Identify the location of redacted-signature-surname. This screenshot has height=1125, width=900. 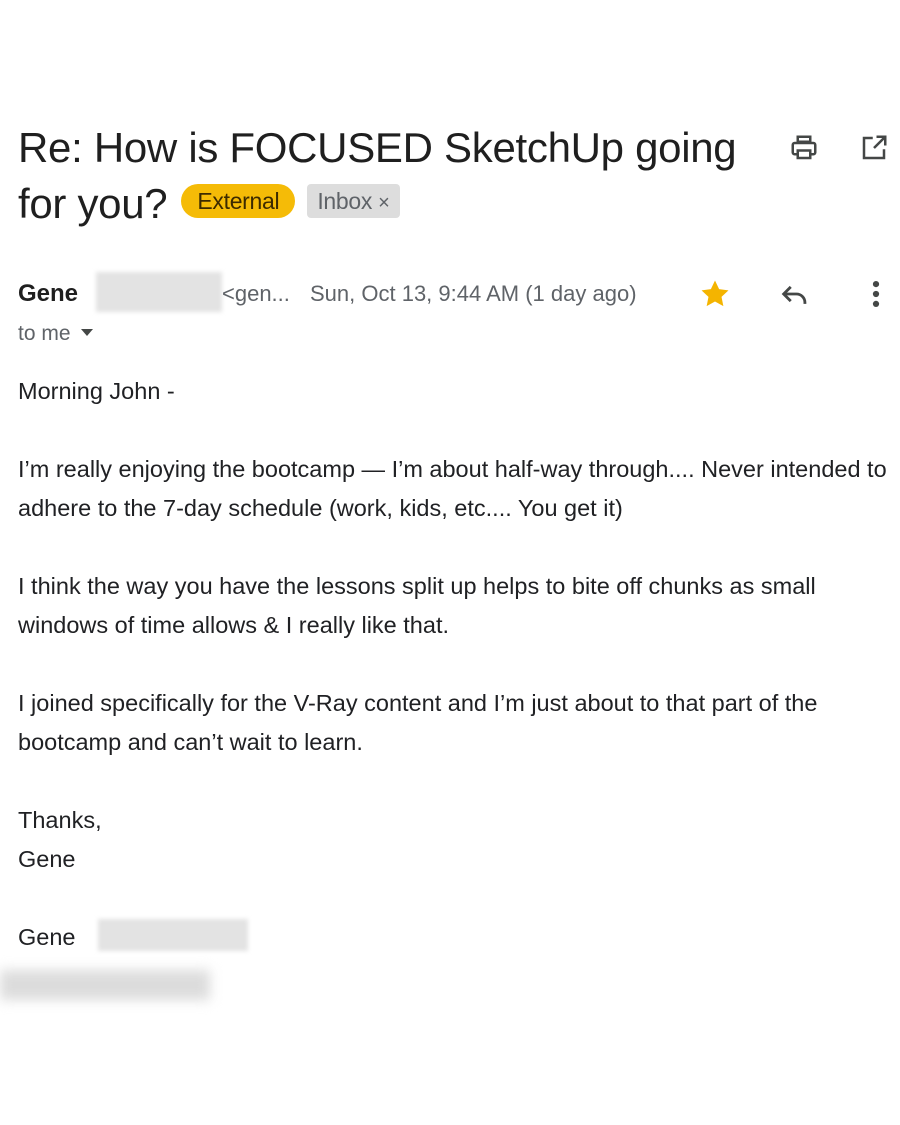
(173, 935).